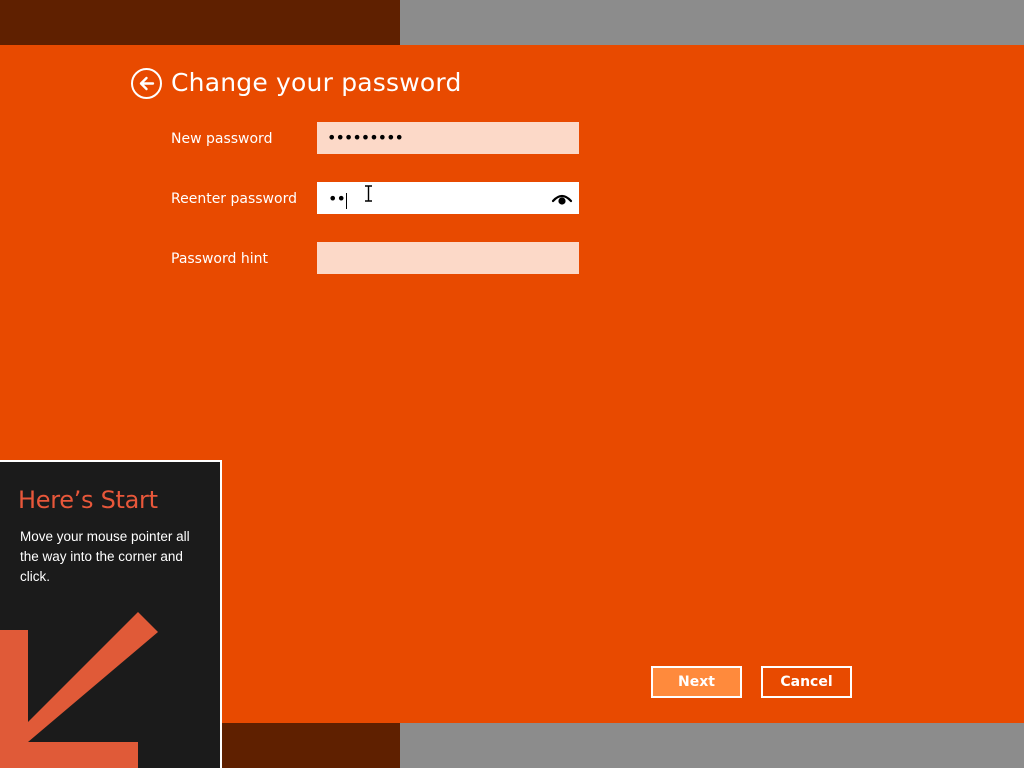  I want to click on reenter-password-label: Reenter password, so click(234, 199).